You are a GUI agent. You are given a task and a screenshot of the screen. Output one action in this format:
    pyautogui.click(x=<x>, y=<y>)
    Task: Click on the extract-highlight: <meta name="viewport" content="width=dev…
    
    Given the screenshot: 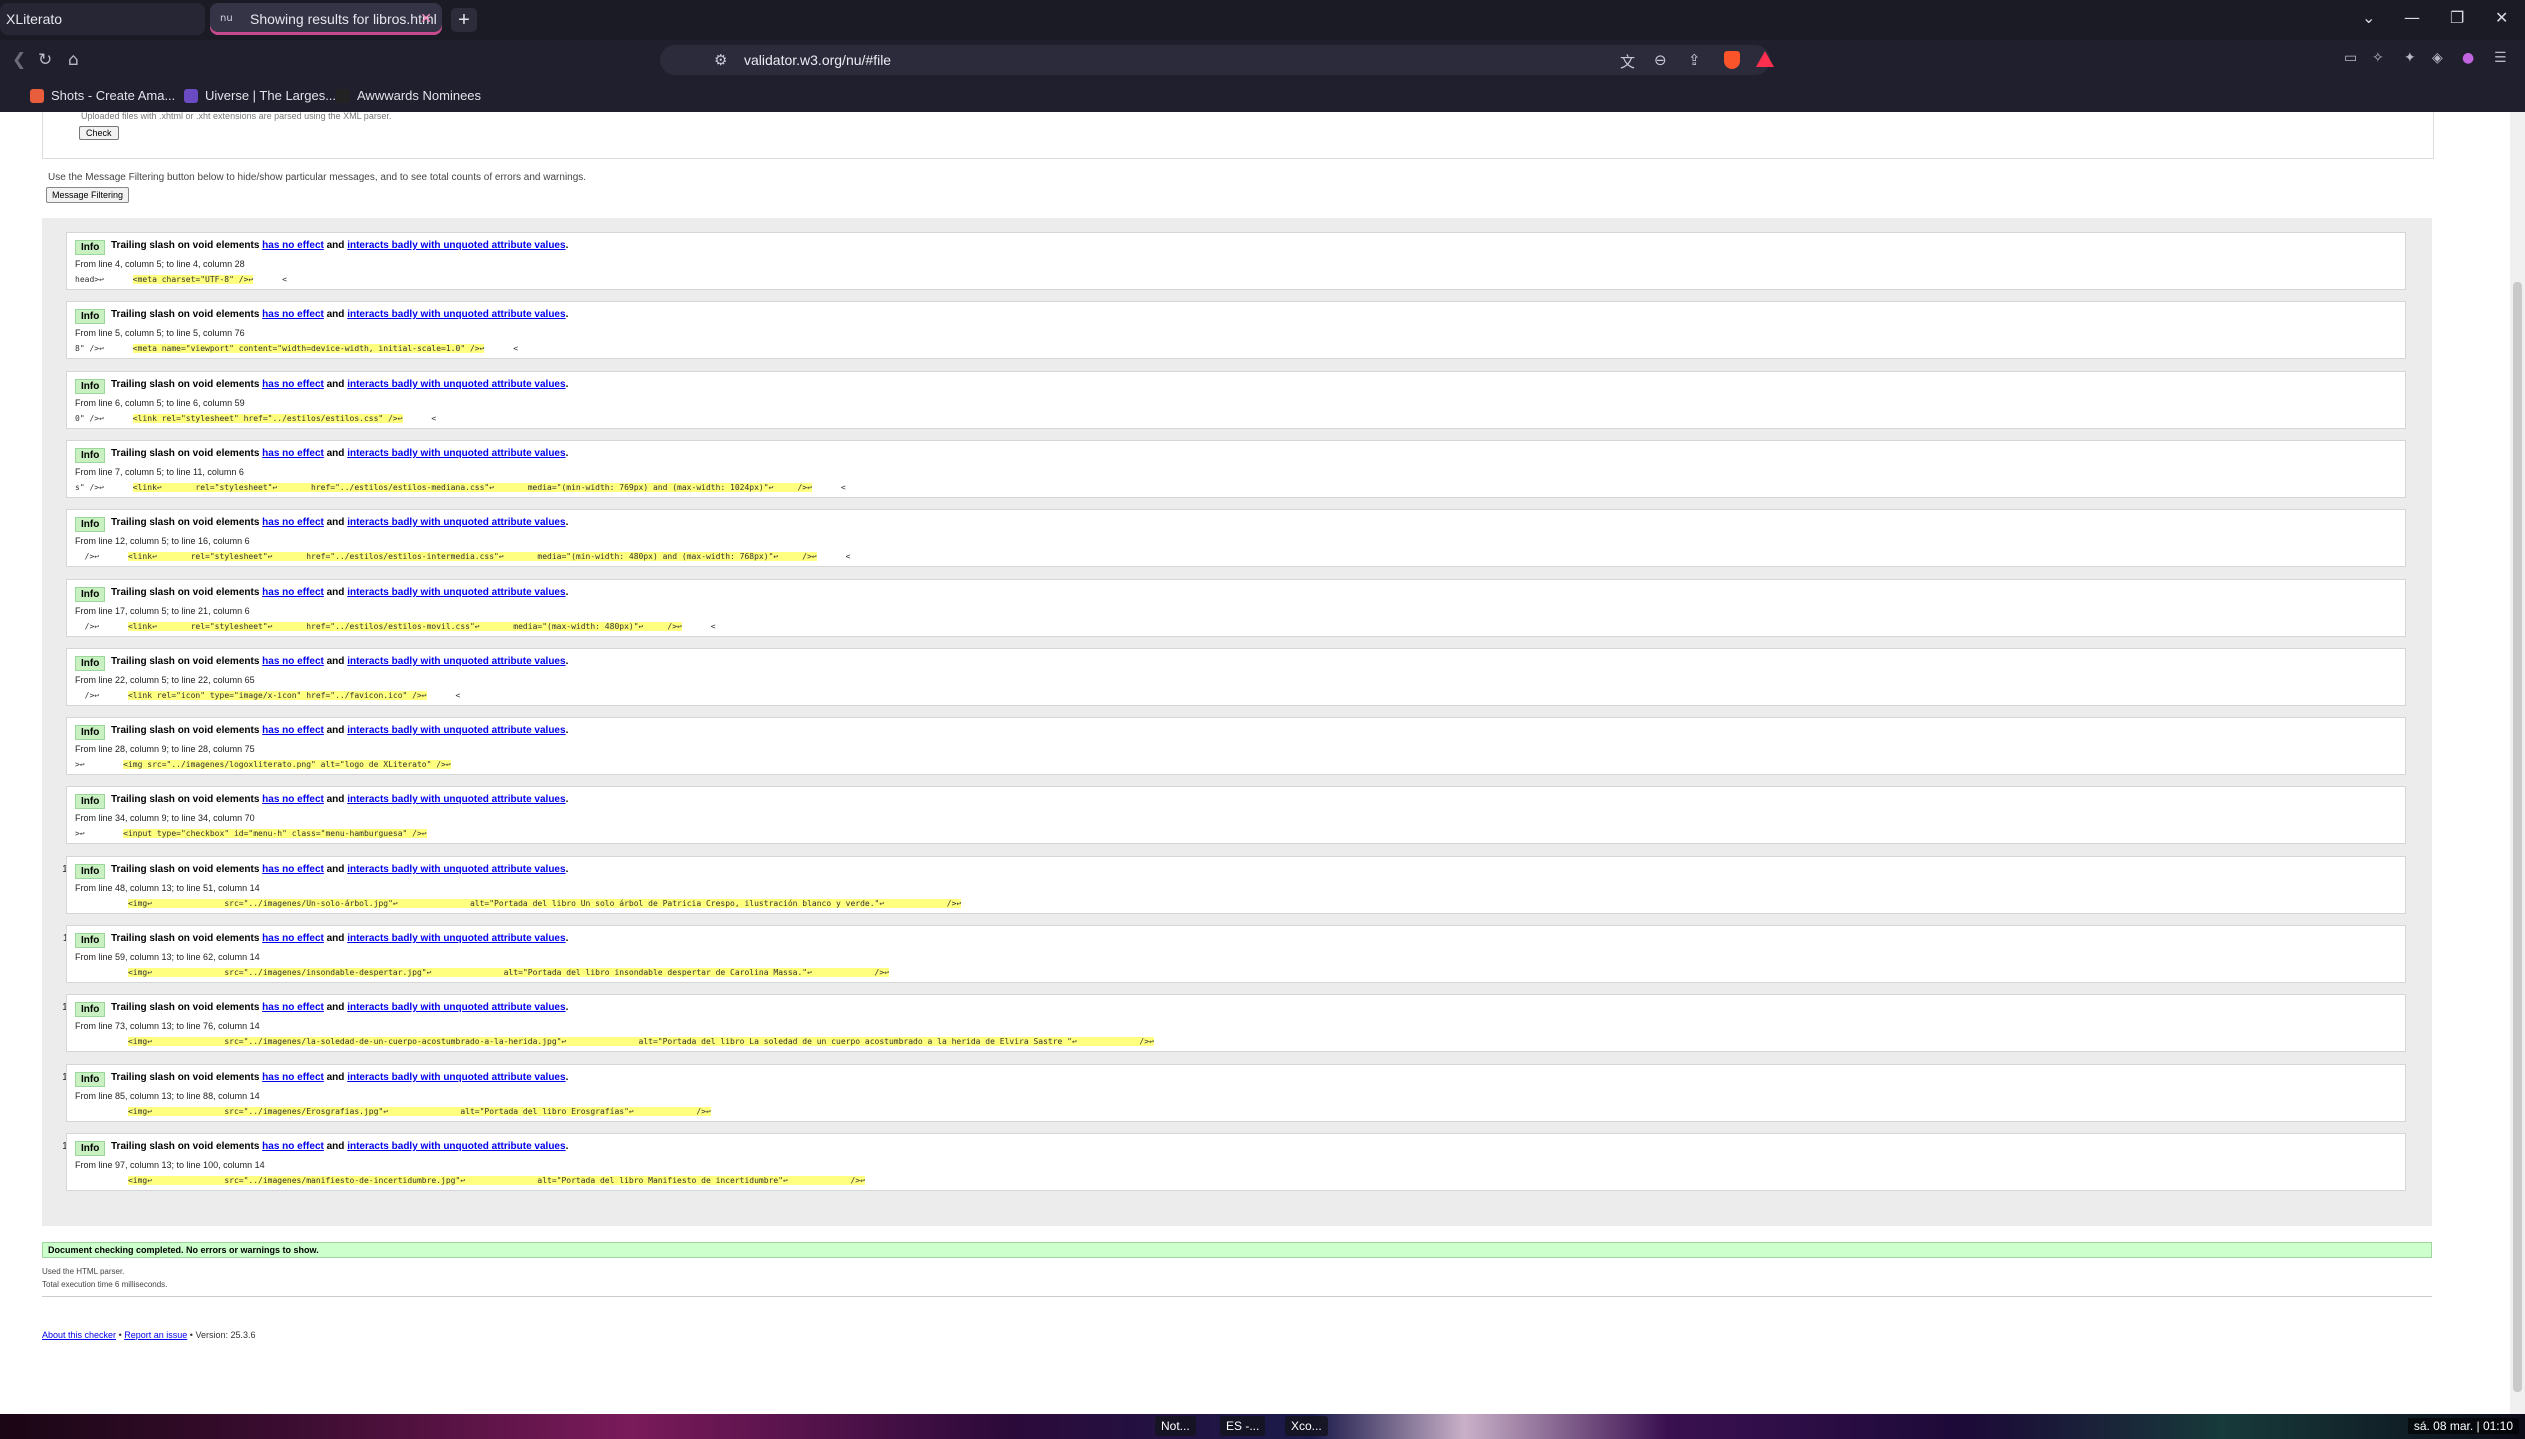 What is the action you would take?
    pyautogui.click(x=308, y=348)
    